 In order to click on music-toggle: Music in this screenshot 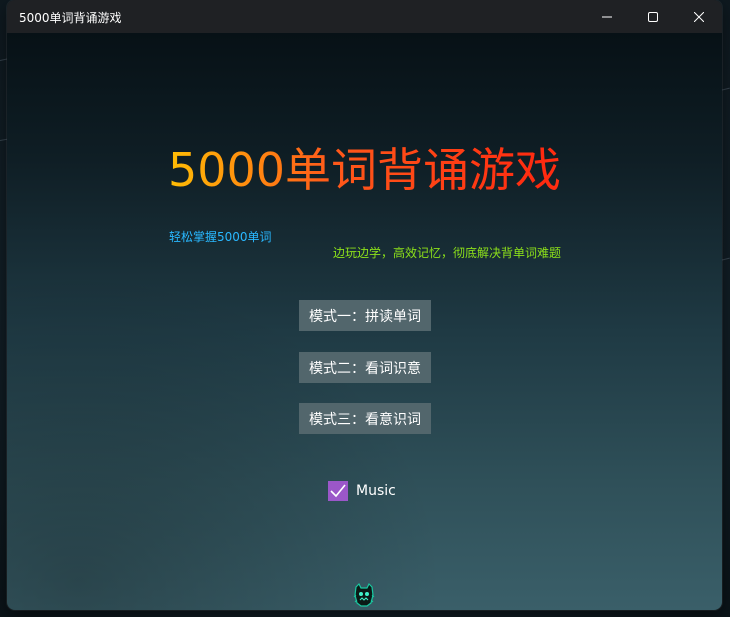, I will do `click(362, 490)`.